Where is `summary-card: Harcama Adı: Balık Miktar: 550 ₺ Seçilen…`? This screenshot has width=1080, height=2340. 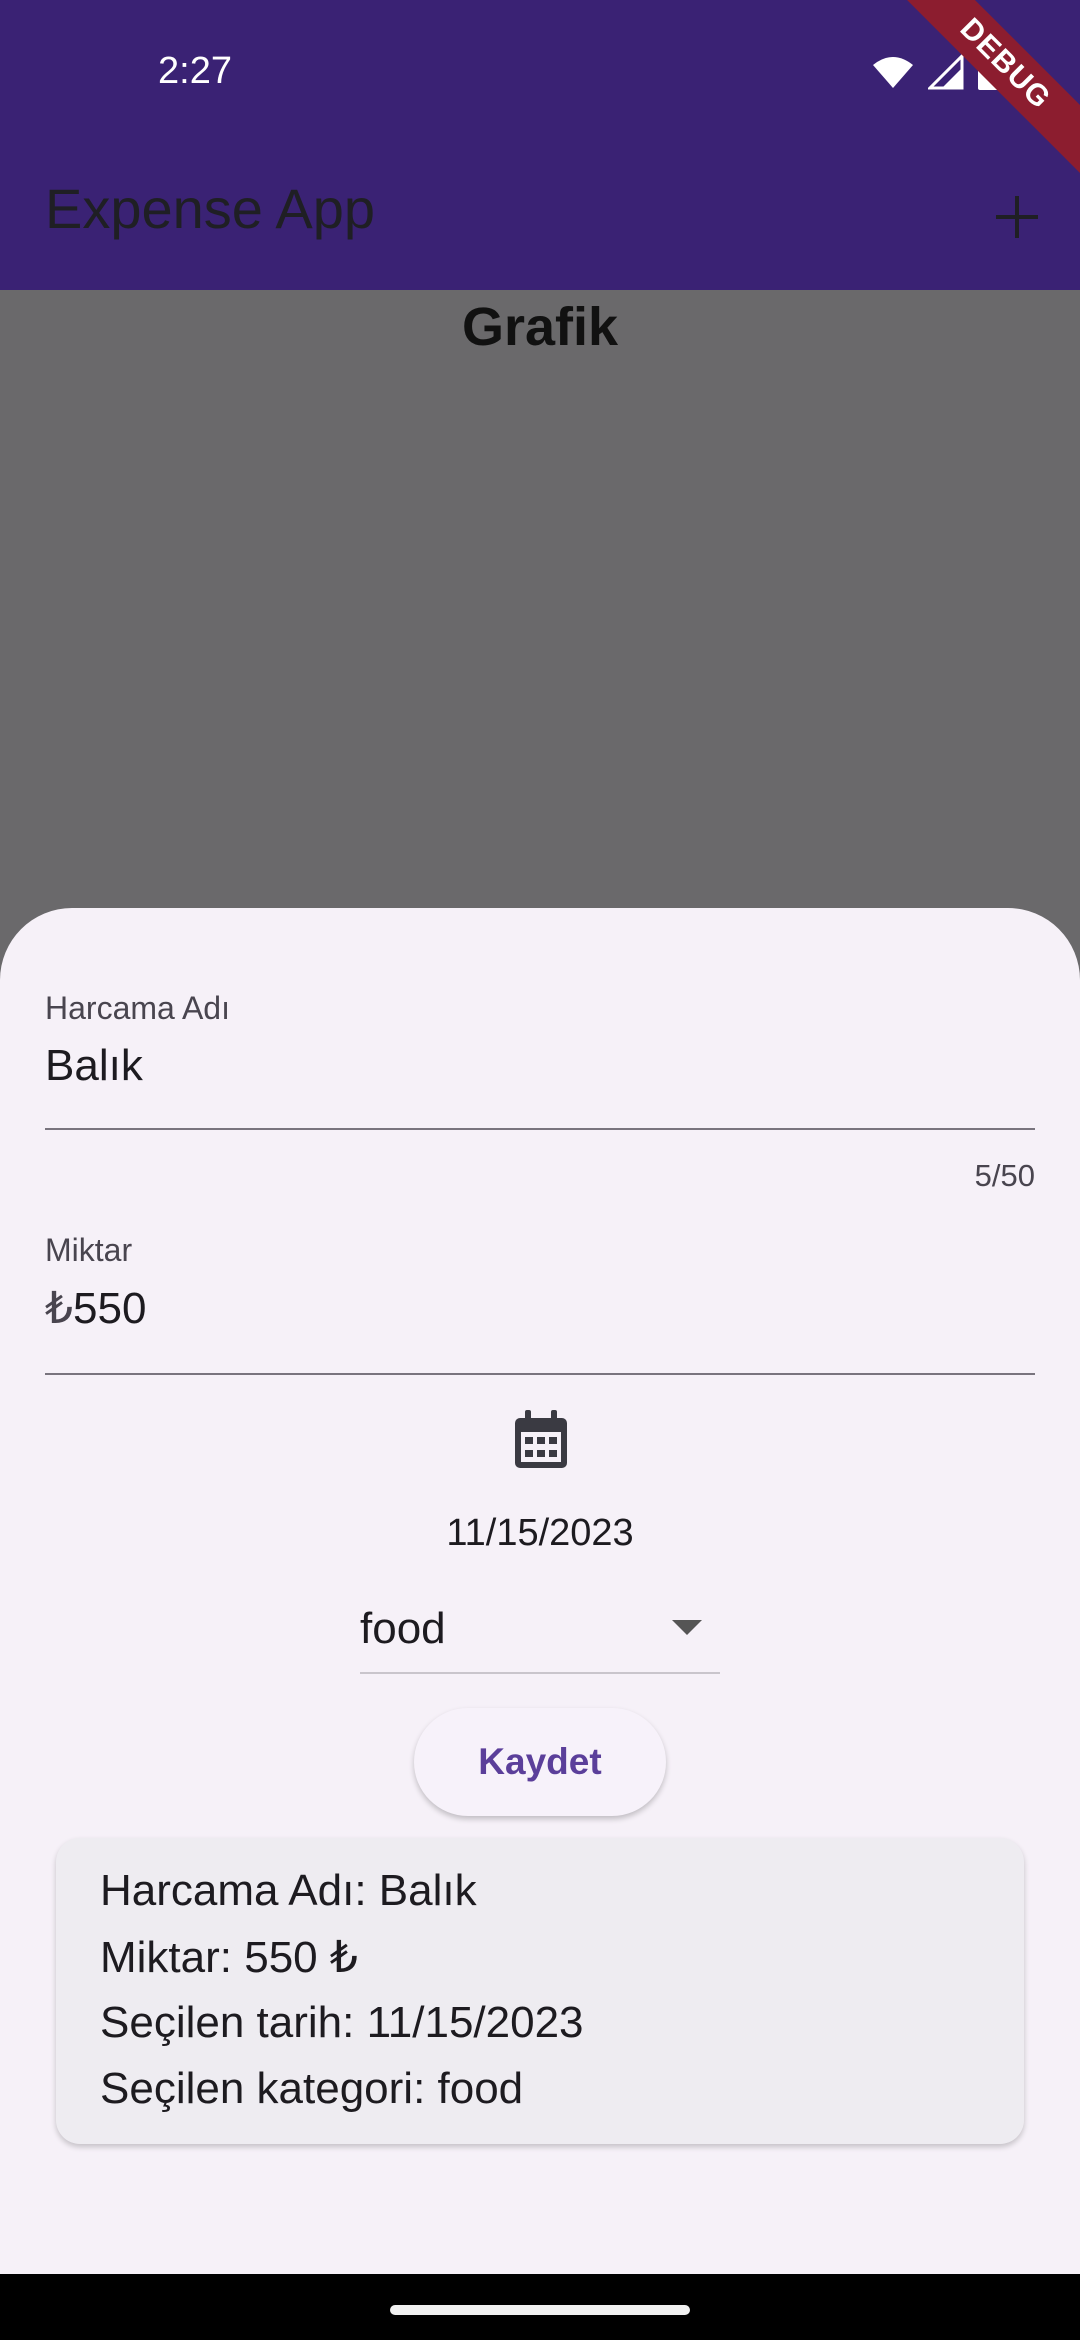 summary-card: Harcama Adı: Balık Miktar: 550 ₺ Seçilen… is located at coordinates (540, 1991).